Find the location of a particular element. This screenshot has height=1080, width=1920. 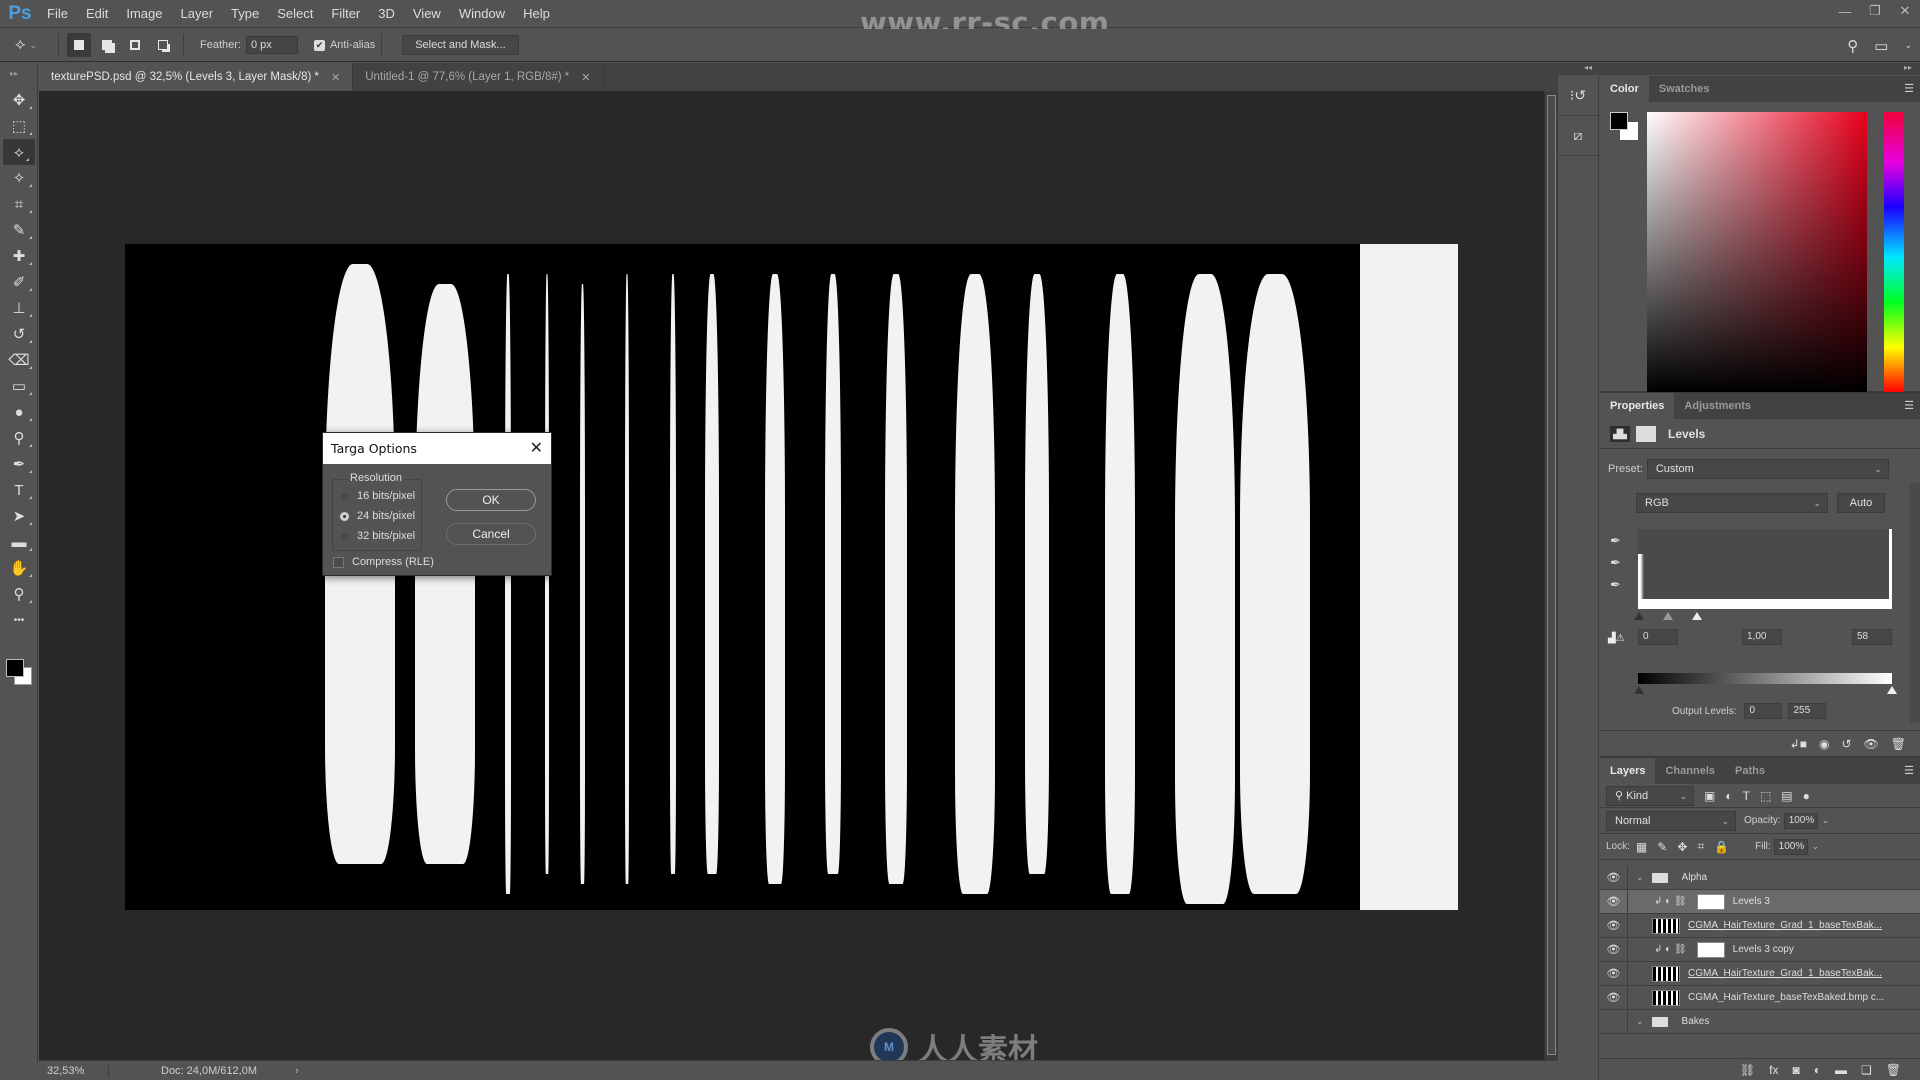

menu-file: File is located at coordinates (57, 14).